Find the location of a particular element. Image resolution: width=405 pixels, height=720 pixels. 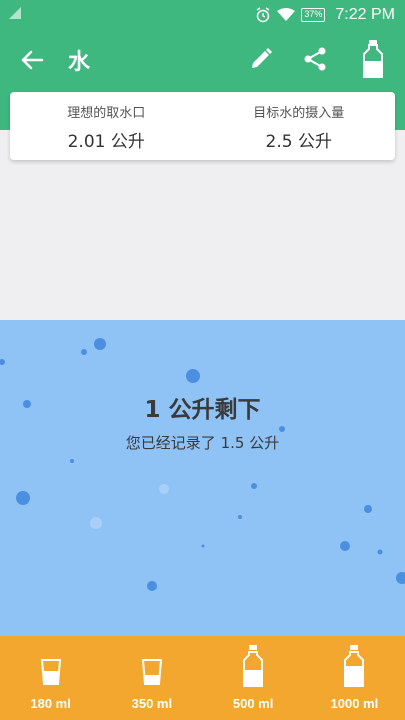

target-intake: 目标水的摄入量 2.5 公升 is located at coordinates (299, 126).